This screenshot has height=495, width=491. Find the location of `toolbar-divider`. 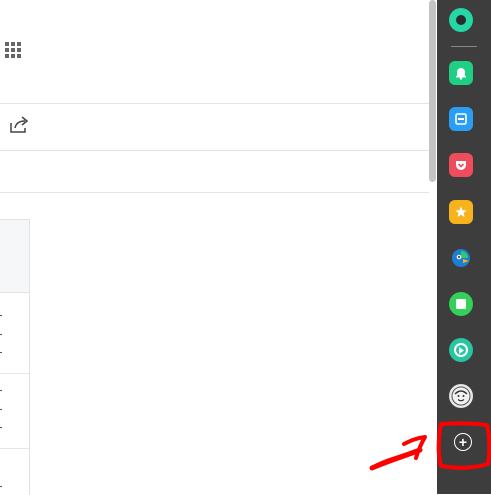

toolbar-divider is located at coordinates (214, 150).